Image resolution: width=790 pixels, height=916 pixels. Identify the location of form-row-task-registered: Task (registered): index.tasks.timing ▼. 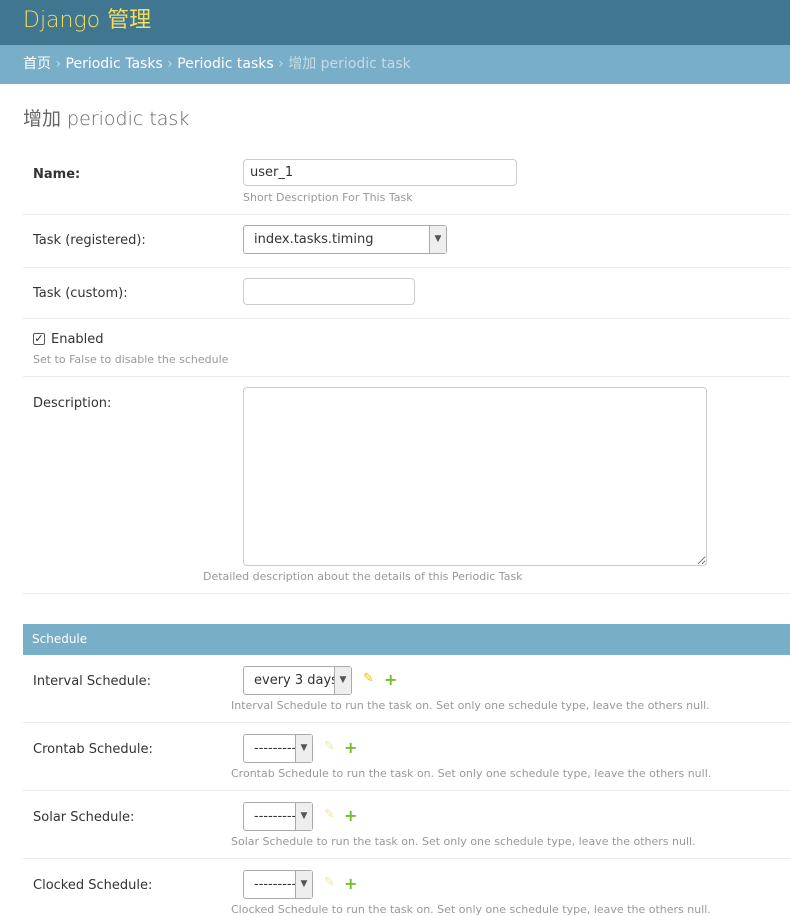
(406, 241).